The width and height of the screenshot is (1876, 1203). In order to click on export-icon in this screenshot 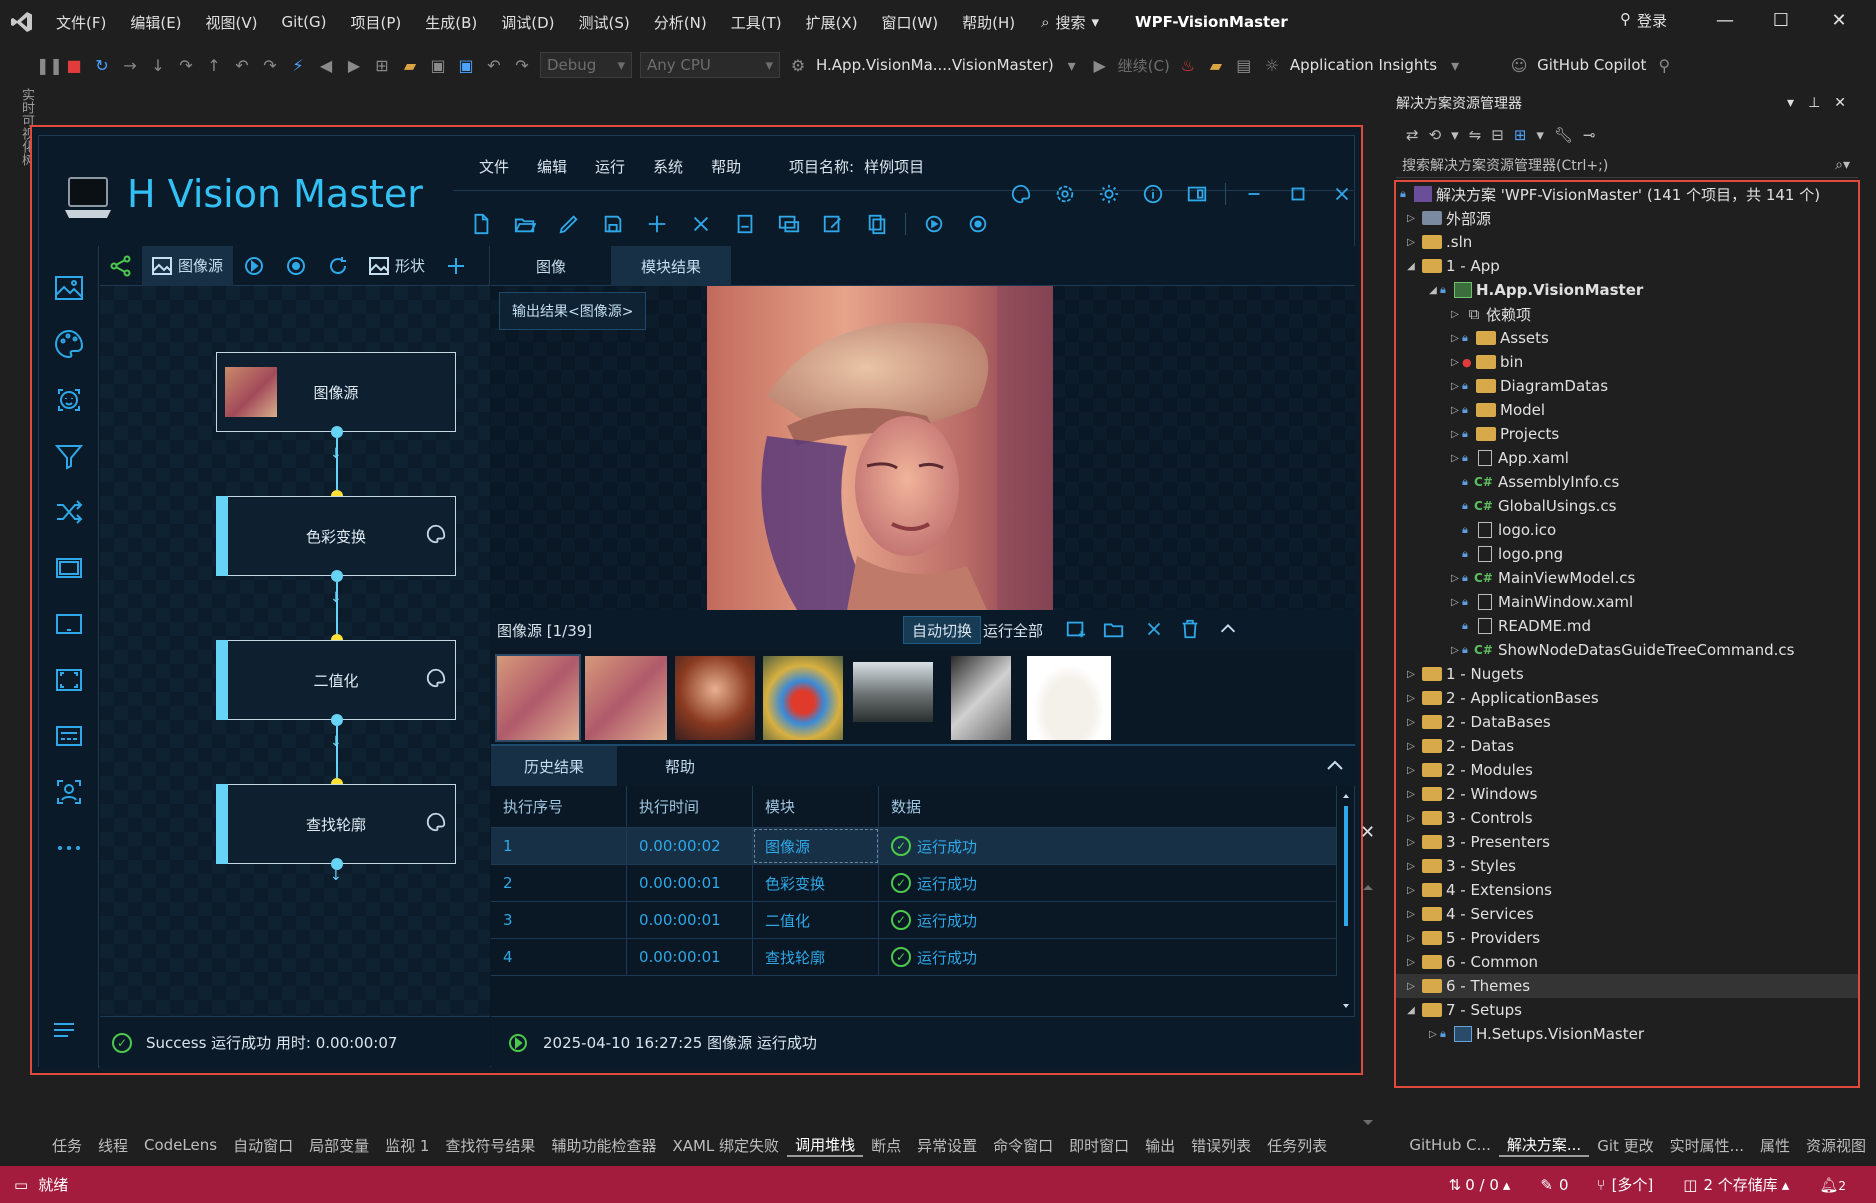, I will do `click(745, 224)`.